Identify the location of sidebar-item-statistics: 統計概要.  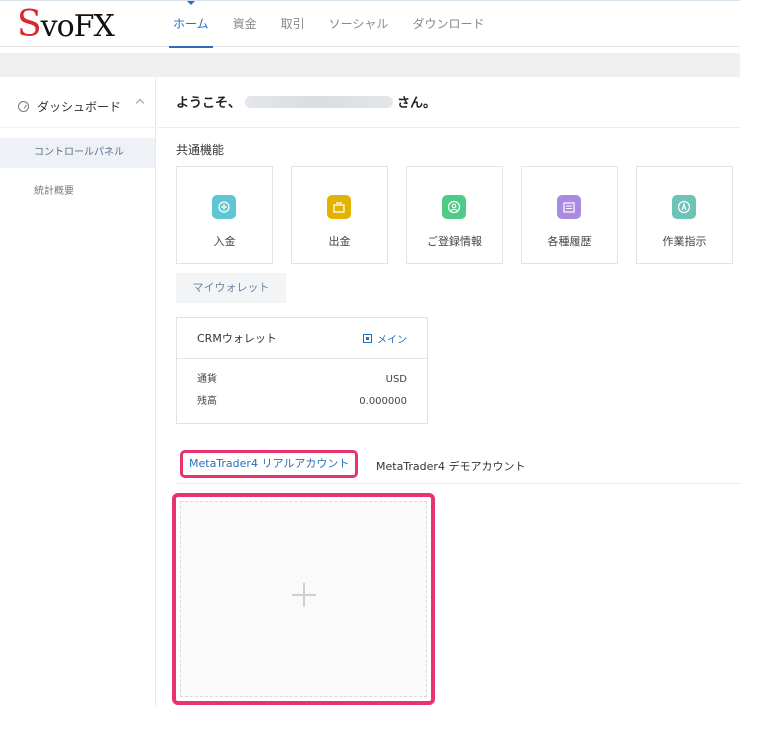
(77, 192).